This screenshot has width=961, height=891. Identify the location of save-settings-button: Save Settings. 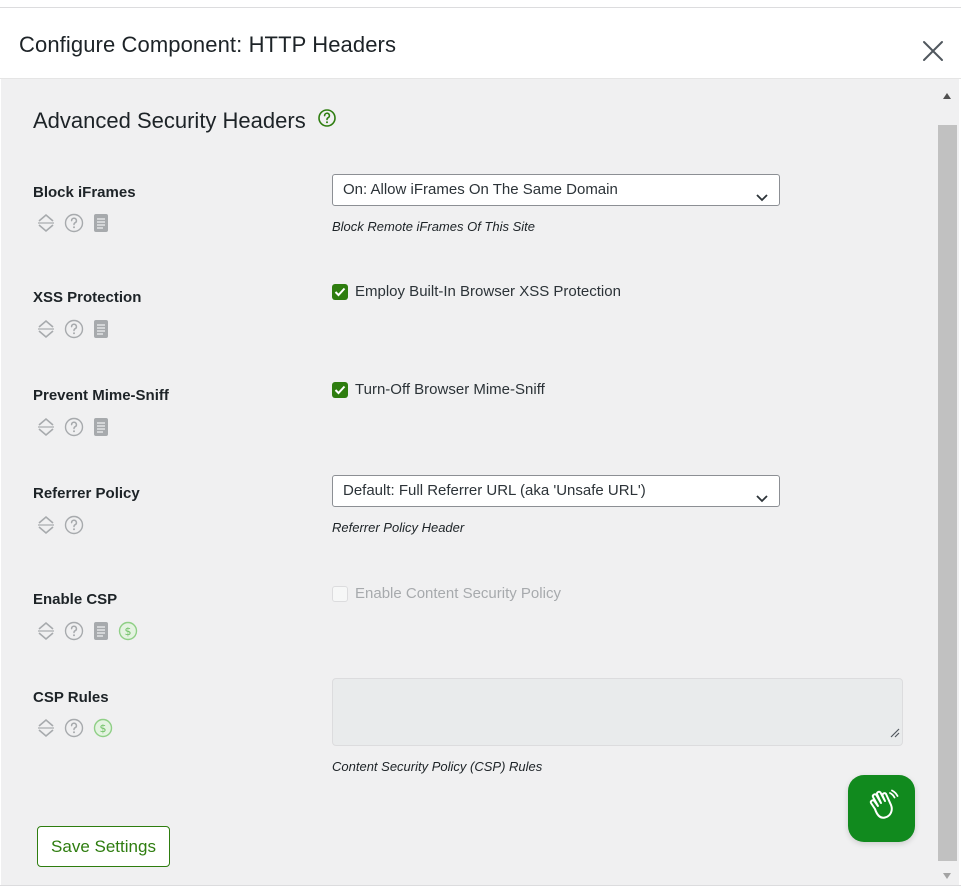
(103, 846).